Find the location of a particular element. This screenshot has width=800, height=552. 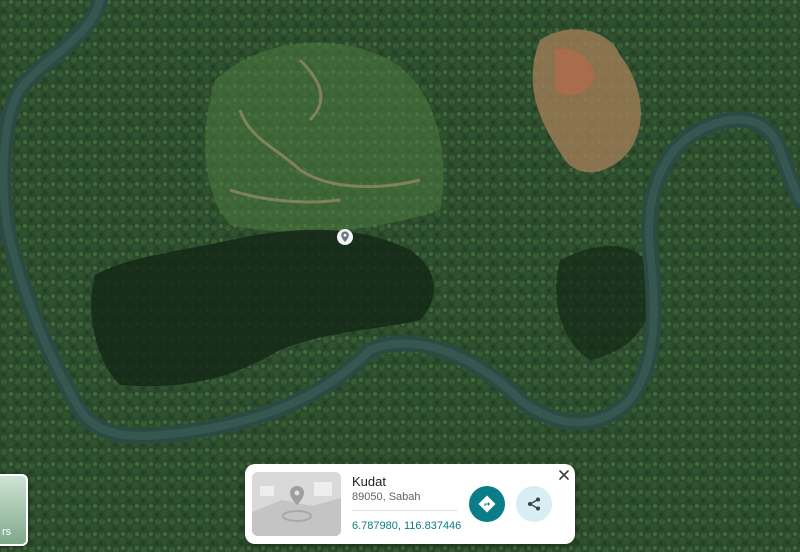

directions-icon is located at coordinates (487, 504).